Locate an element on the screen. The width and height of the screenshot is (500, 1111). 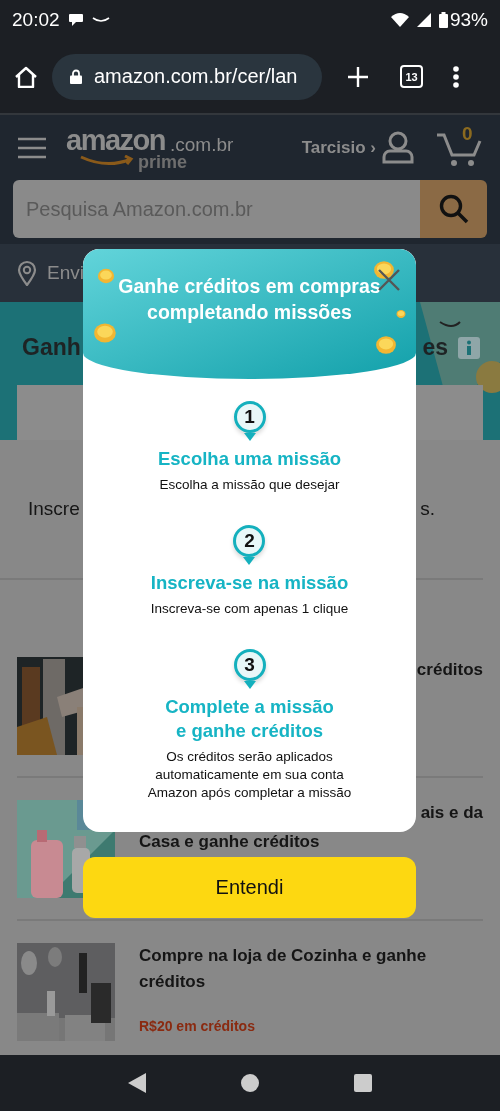
got-it-button: Entendi is located at coordinates (249, 887).